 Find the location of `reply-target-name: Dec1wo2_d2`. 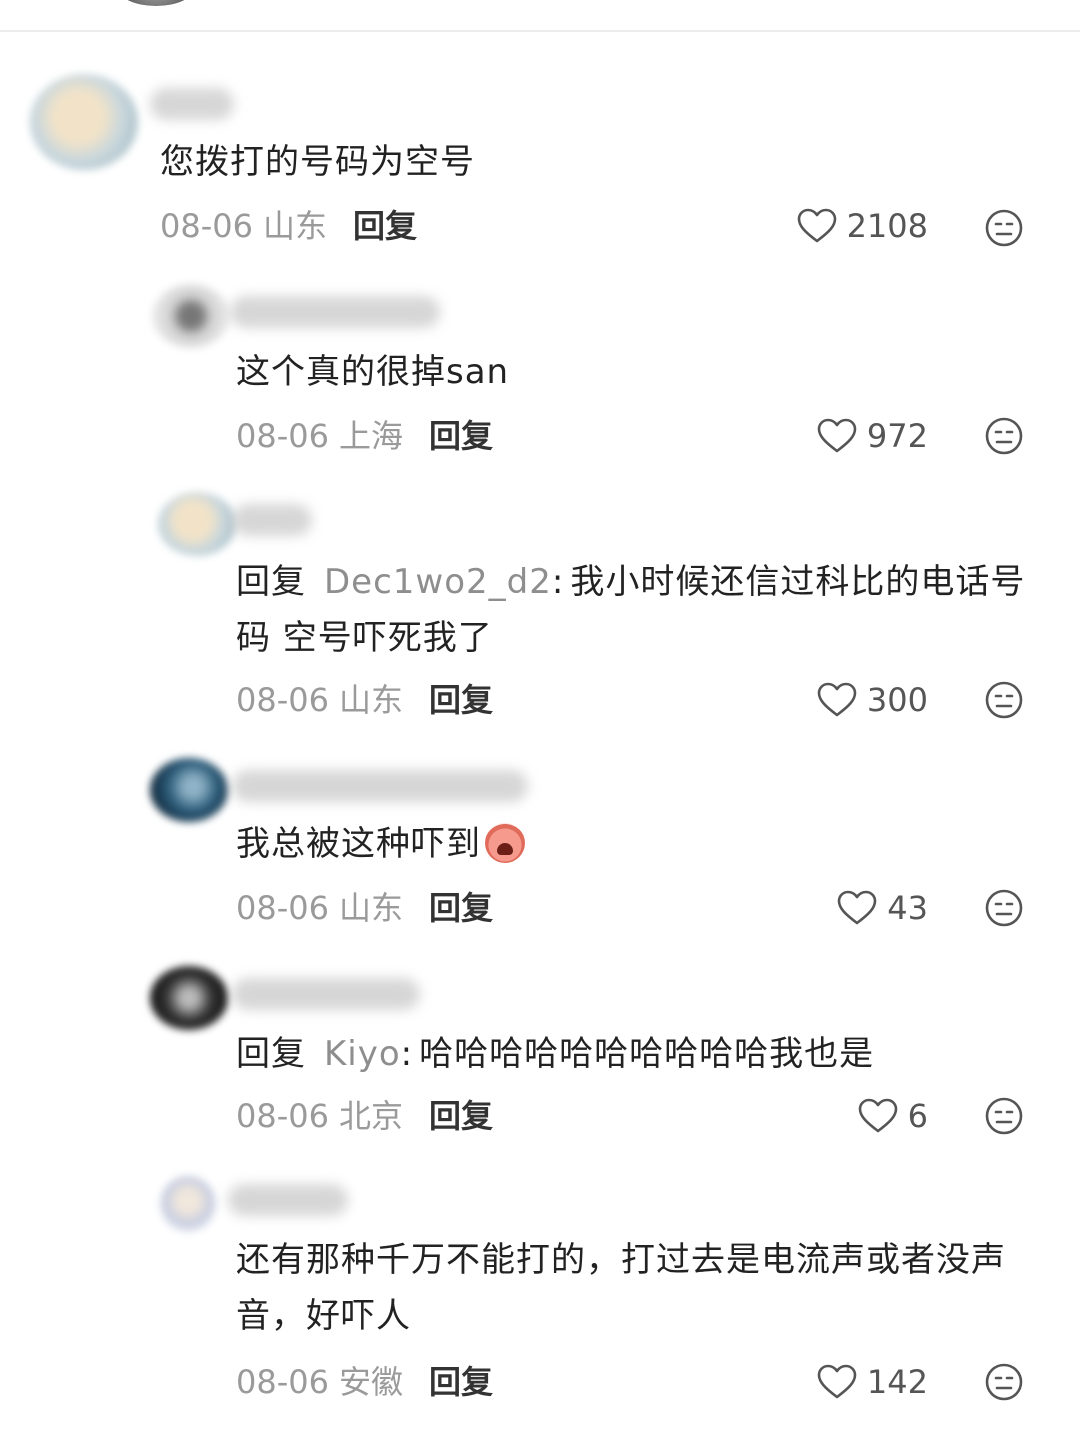

reply-target-name: Dec1wo2_d2 is located at coordinates (438, 582).